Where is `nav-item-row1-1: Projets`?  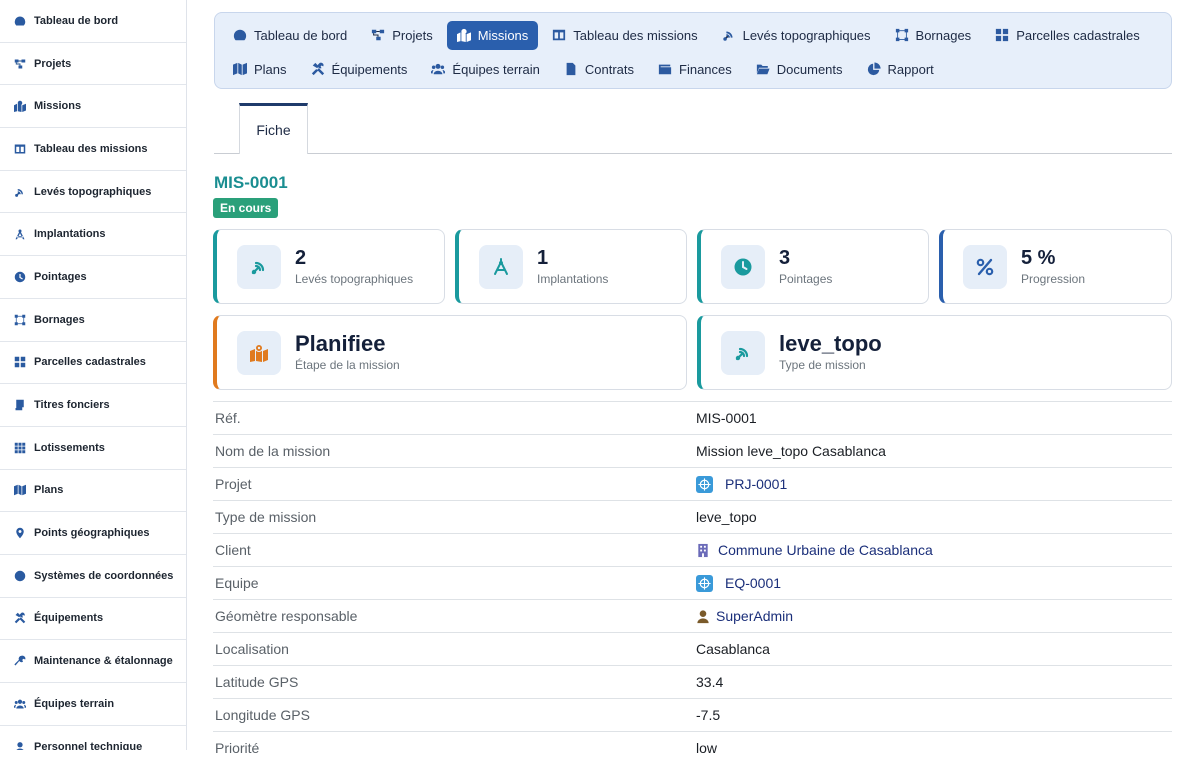 nav-item-row1-1: Projets is located at coordinates (401, 35).